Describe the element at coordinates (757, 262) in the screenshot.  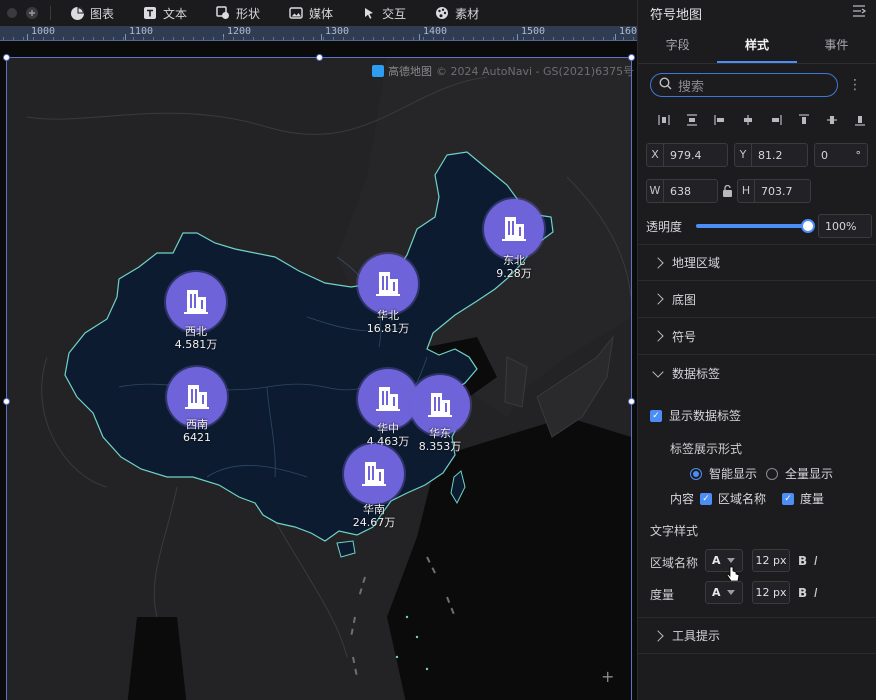
I see `section-geo-region: 地理区域` at that location.